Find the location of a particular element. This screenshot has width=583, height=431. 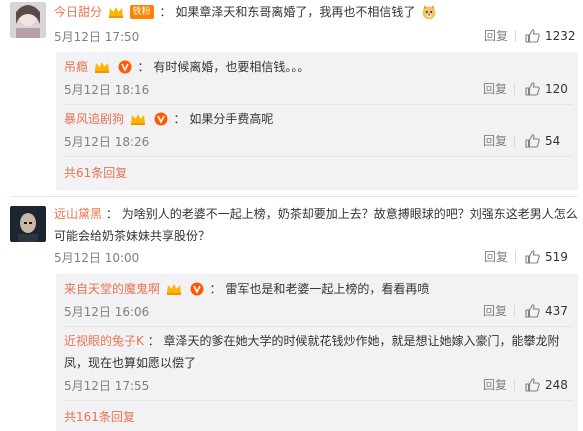

username-link: 今日甜分 is located at coordinates (78, 12).